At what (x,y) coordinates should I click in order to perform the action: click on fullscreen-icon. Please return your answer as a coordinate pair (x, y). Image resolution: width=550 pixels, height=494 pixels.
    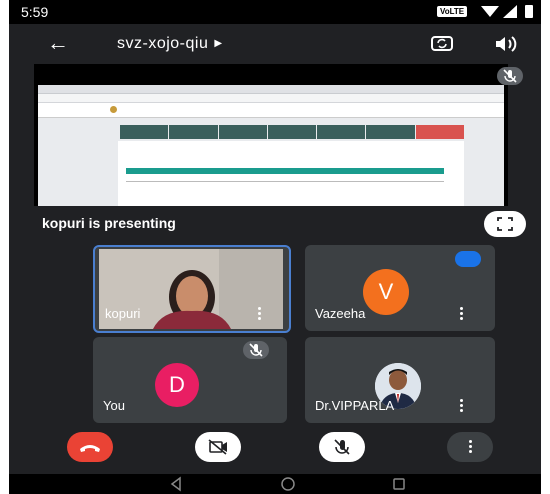
    Looking at the image, I should click on (505, 224).